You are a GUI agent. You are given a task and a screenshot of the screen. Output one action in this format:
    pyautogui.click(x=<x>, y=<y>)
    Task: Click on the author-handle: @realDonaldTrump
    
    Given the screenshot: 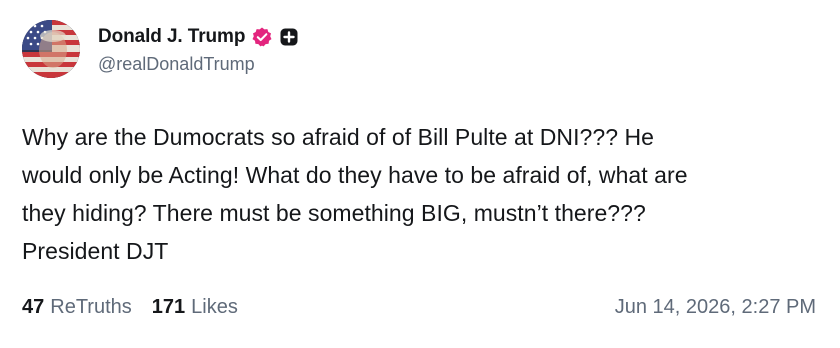 What is the action you would take?
    pyautogui.click(x=198, y=64)
    